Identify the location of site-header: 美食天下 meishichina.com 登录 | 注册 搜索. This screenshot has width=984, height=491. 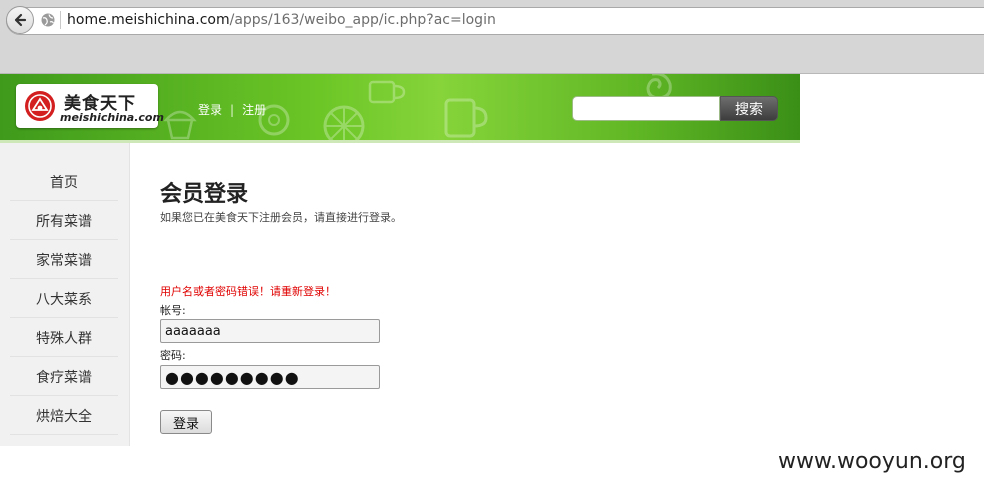
(400, 107).